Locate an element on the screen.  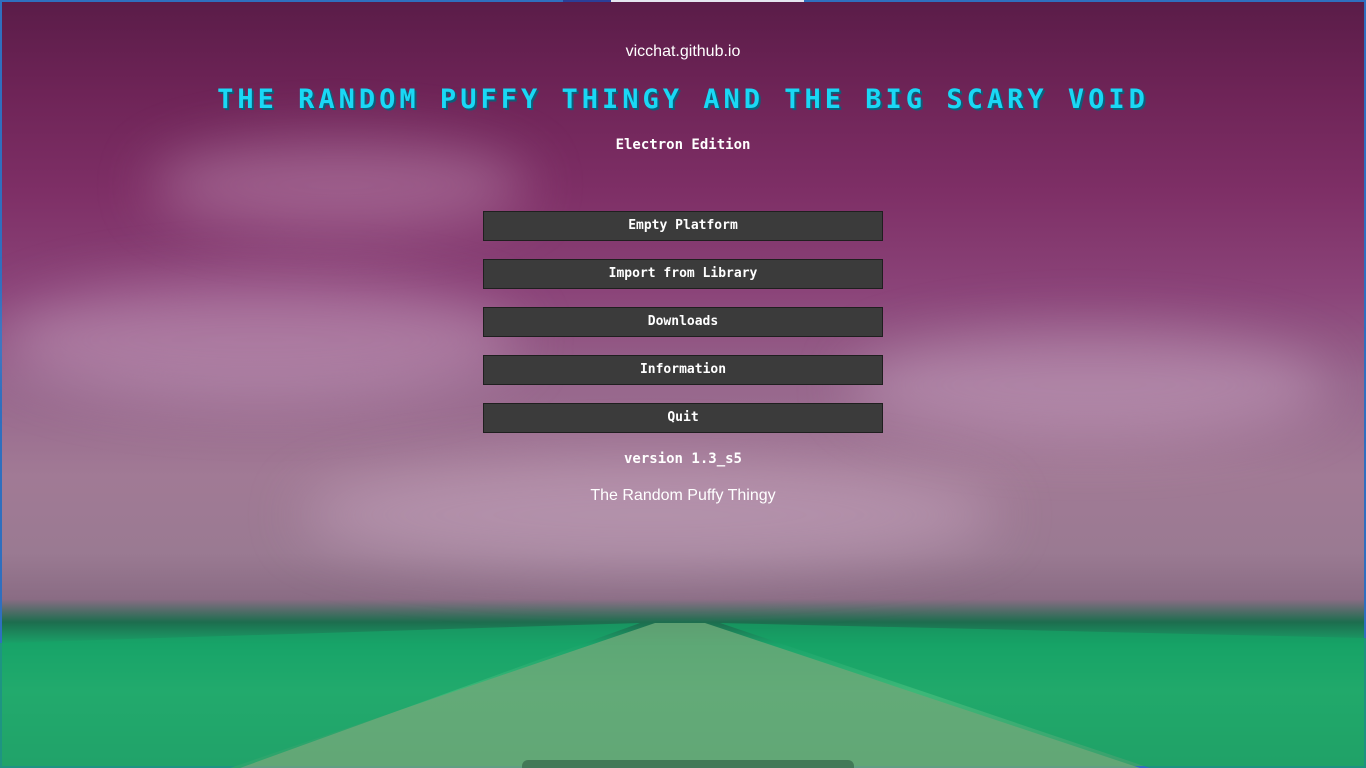
downloads-button: Downloads is located at coordinates (683, 322).